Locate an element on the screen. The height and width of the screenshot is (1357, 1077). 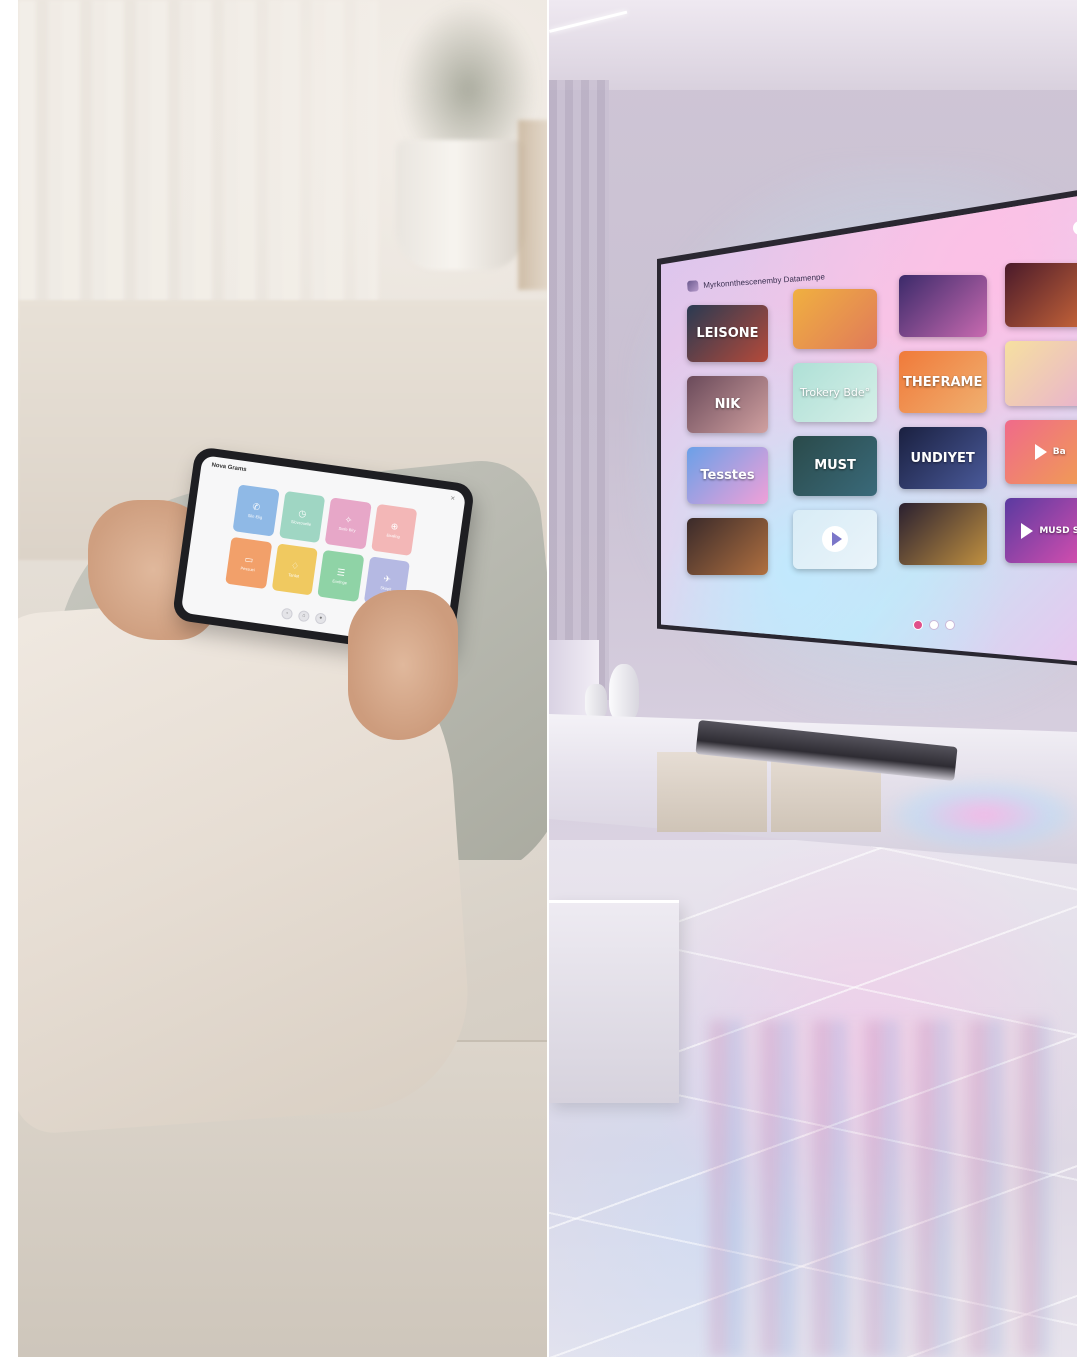
tablet-app-tile: ♢ Tanlat is located at coordinates (294, 569).